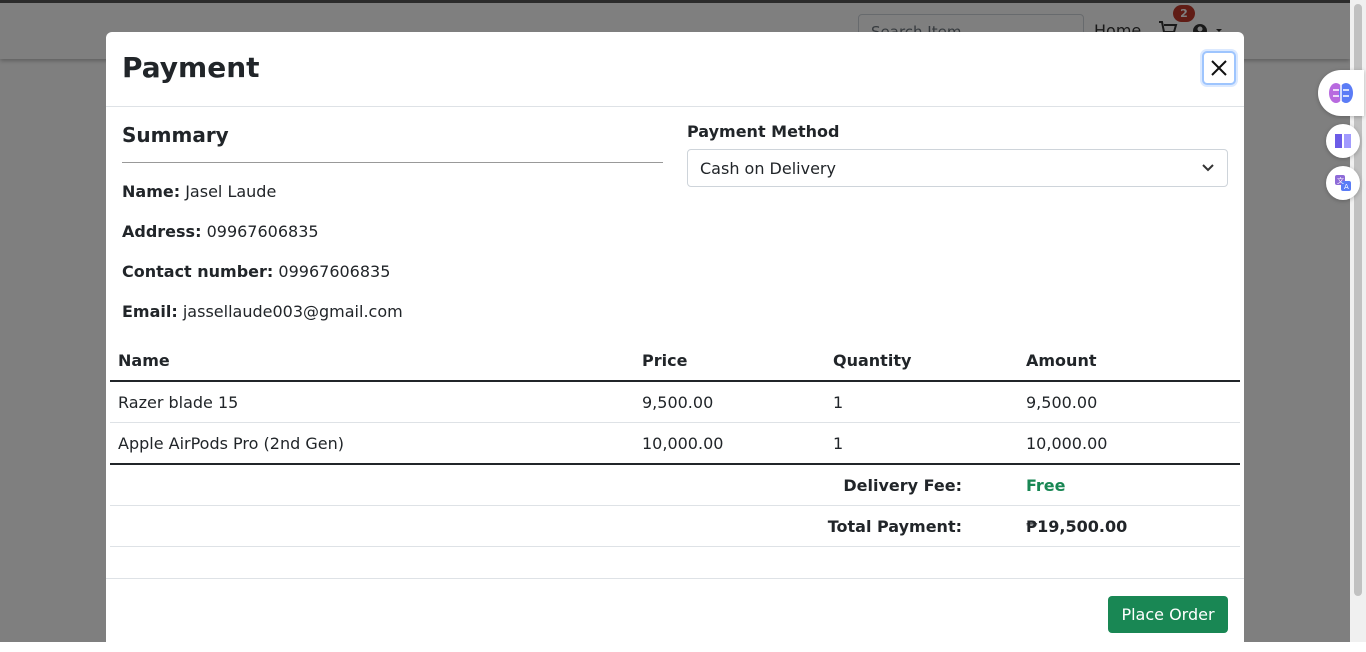  Describe the element at coordinates (921, 361) in the screenshot. I see `column-header-quantity: Quantity` at that location.